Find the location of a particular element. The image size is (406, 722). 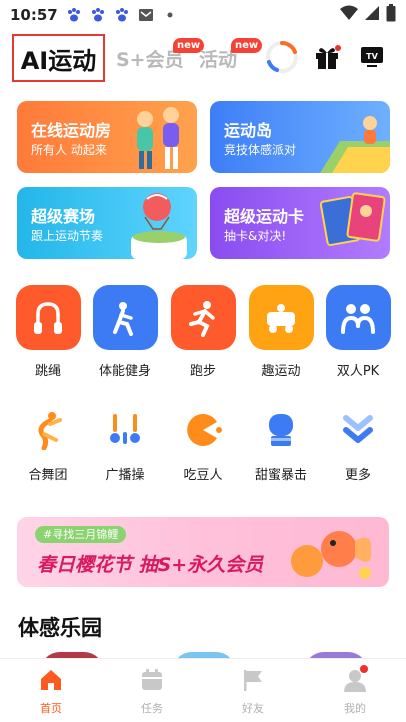

exercise-icon is located at coordinates (125, 430).